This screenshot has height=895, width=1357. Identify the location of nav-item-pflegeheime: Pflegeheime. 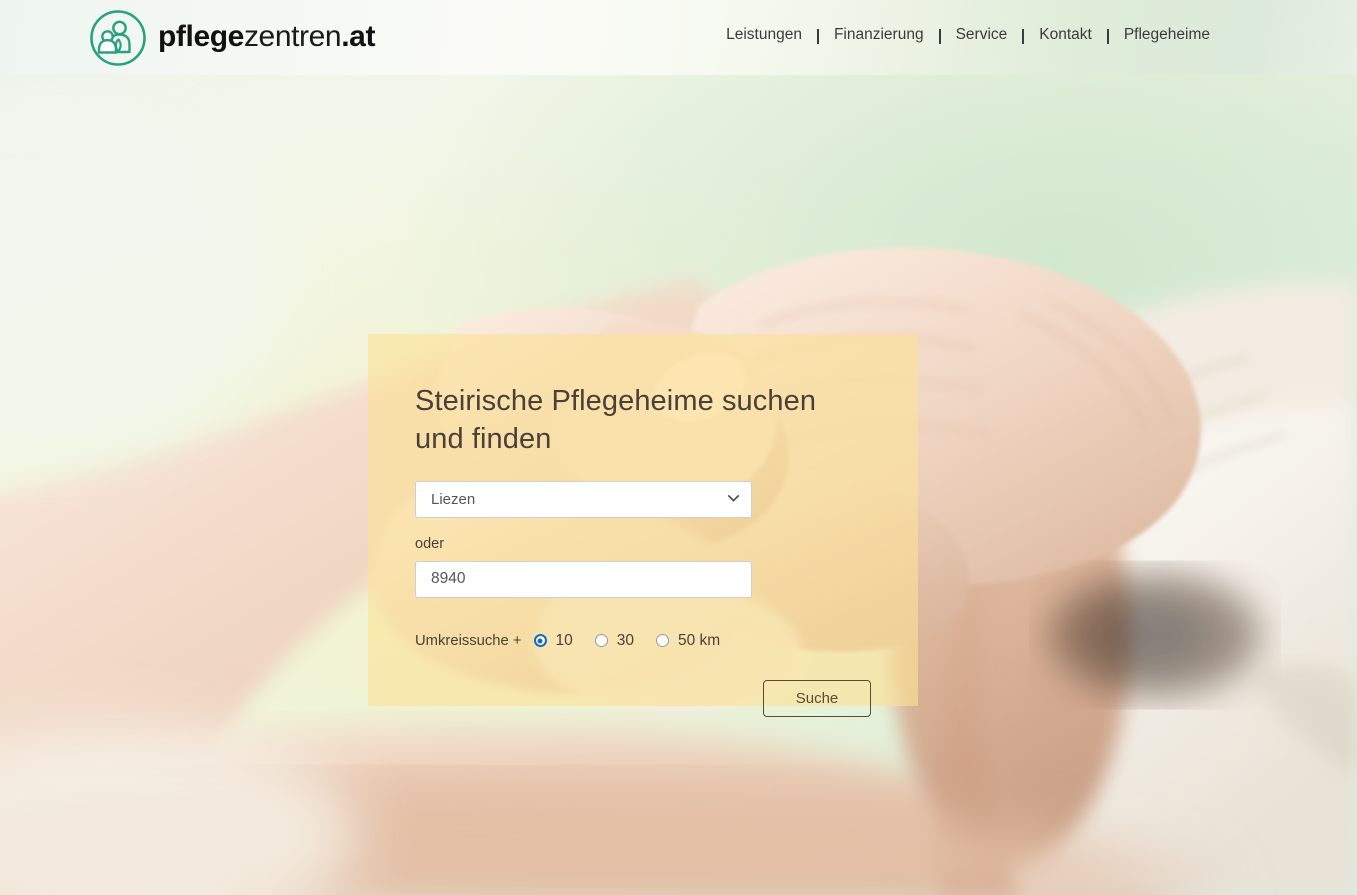
(1167, 35).